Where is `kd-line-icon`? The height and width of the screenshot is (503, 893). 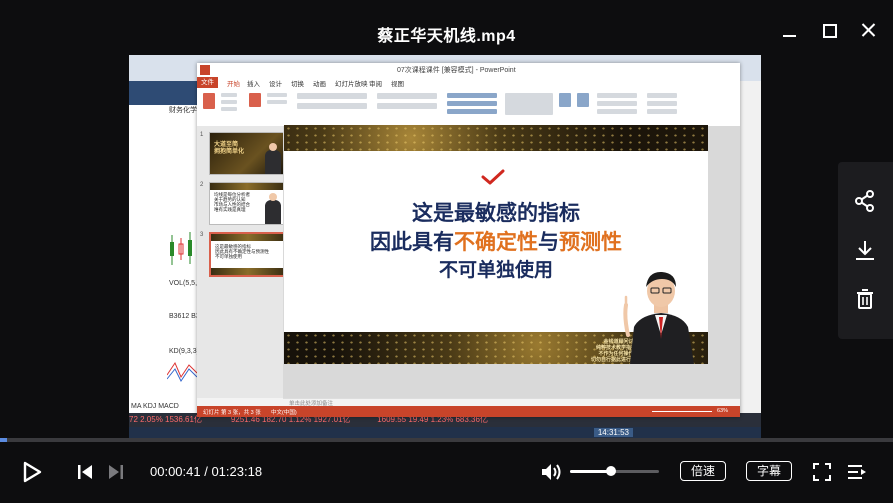 kd-line-icon is located at coordinates (182, 371).